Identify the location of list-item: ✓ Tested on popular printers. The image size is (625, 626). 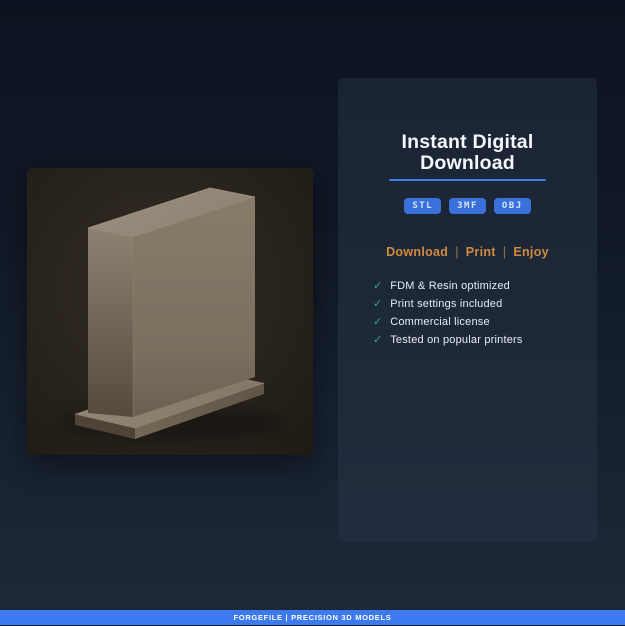
(485, 340).